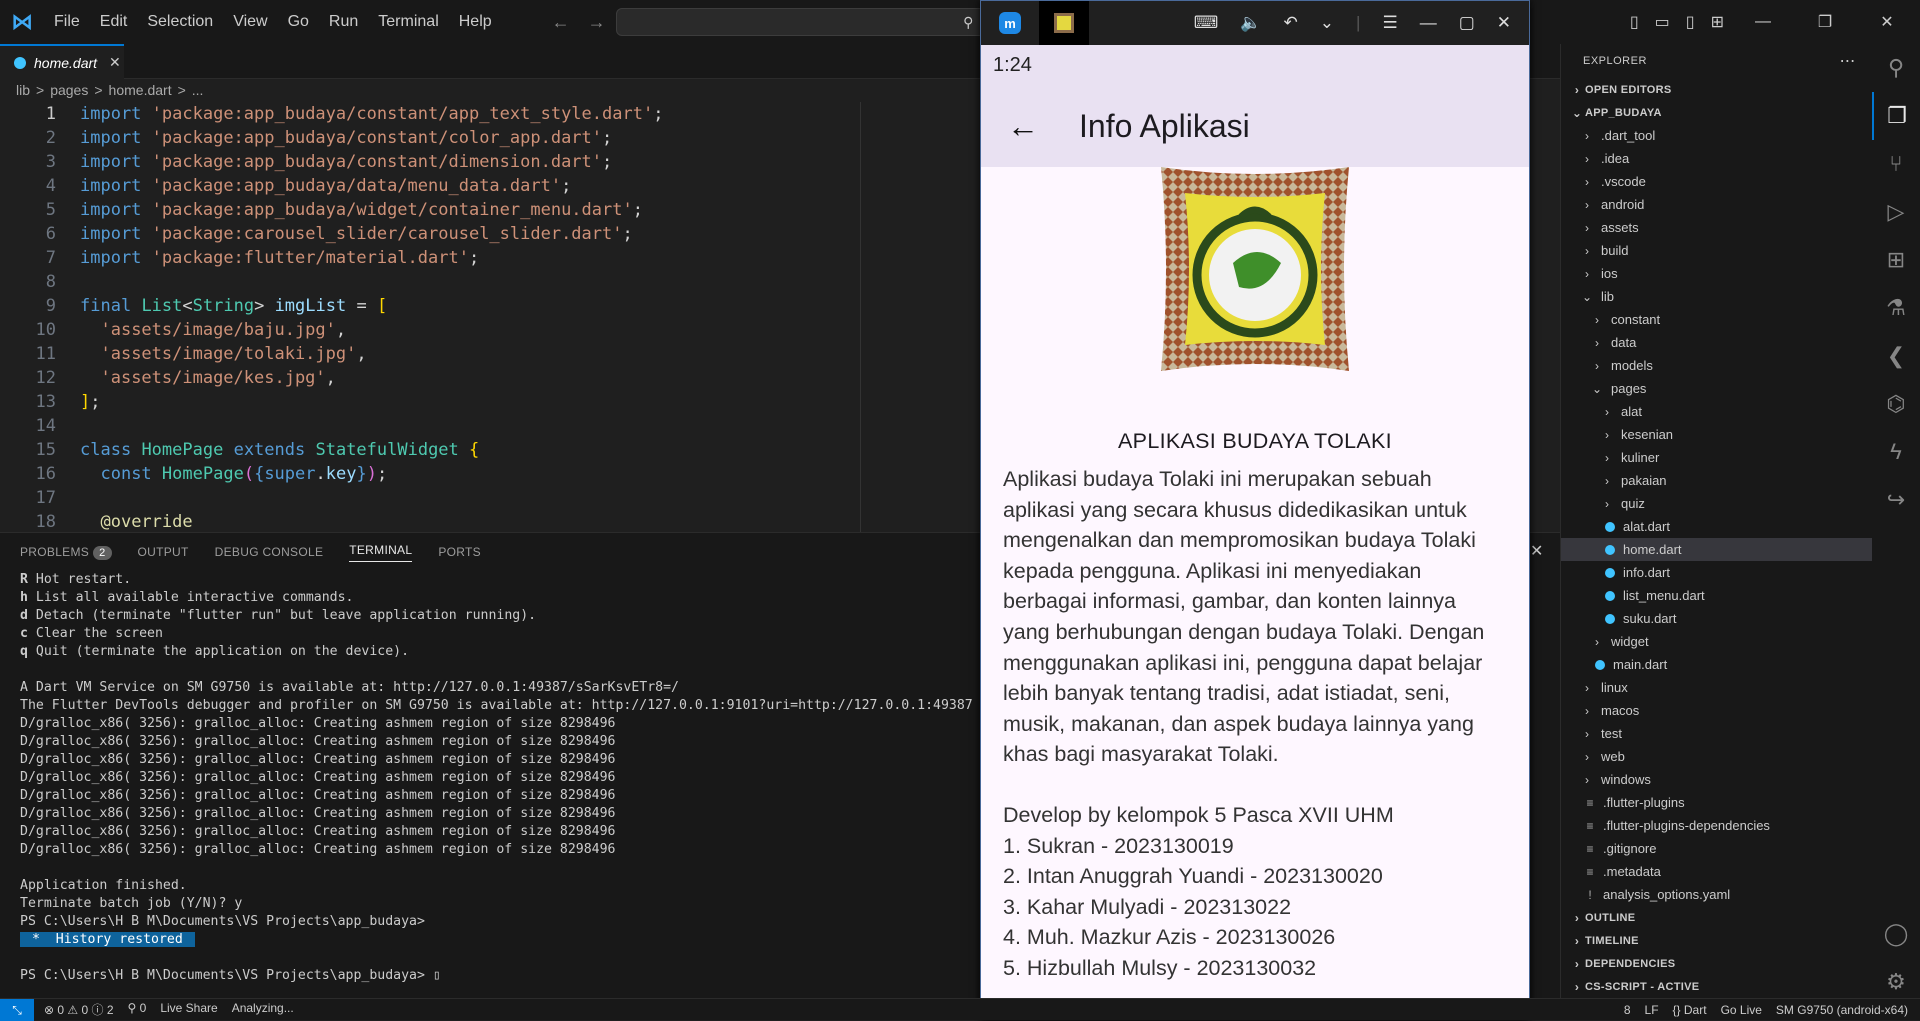 Image resolution: width=1920 pixels, height=1021 pixels. I want to click on tree-item-home-dart: home.dart, so click(1716, 549).